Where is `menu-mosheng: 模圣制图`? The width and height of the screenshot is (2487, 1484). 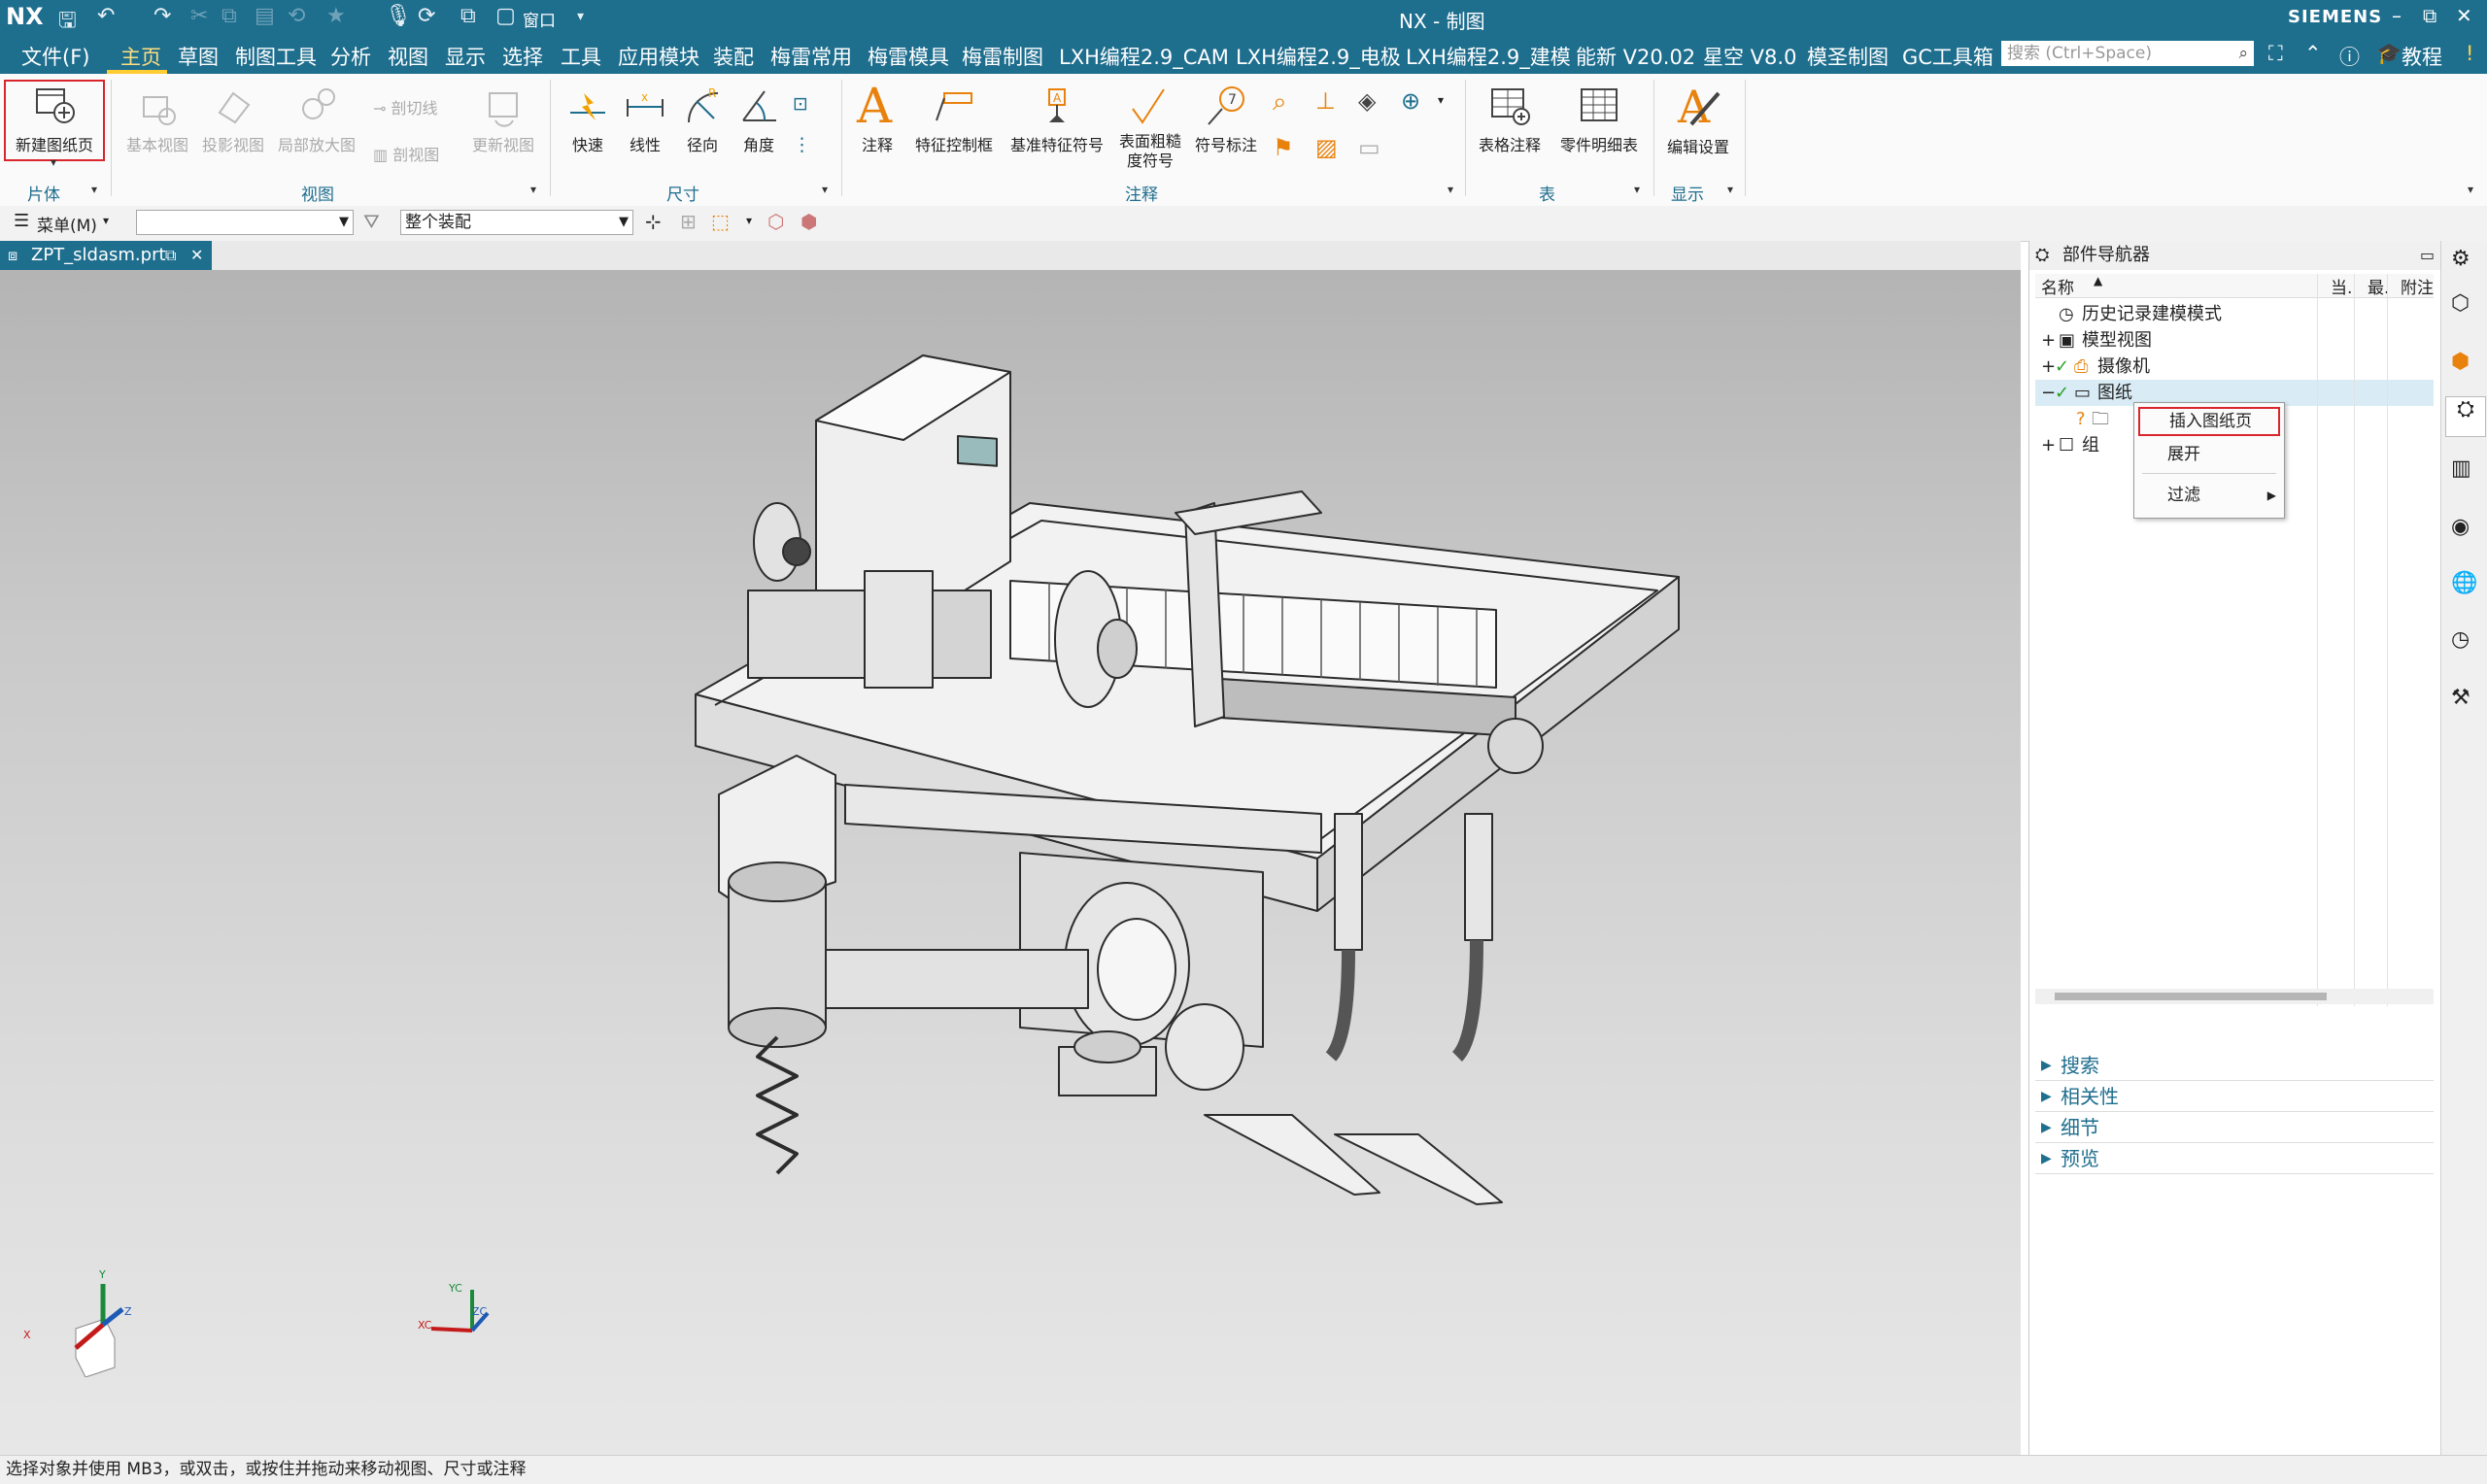
menu-mosheng: 模圣制图 is located at coordinates (1848, 56).